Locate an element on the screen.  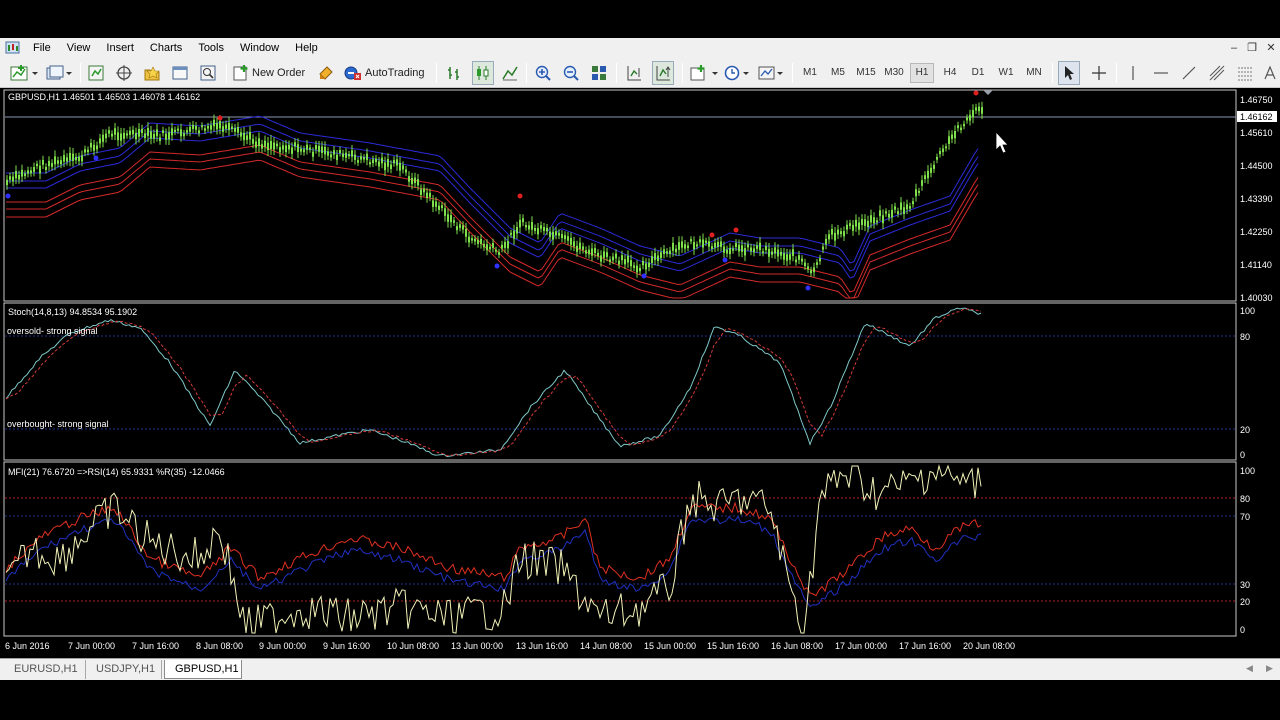
profiles-button is located at coordinates (59, 73).